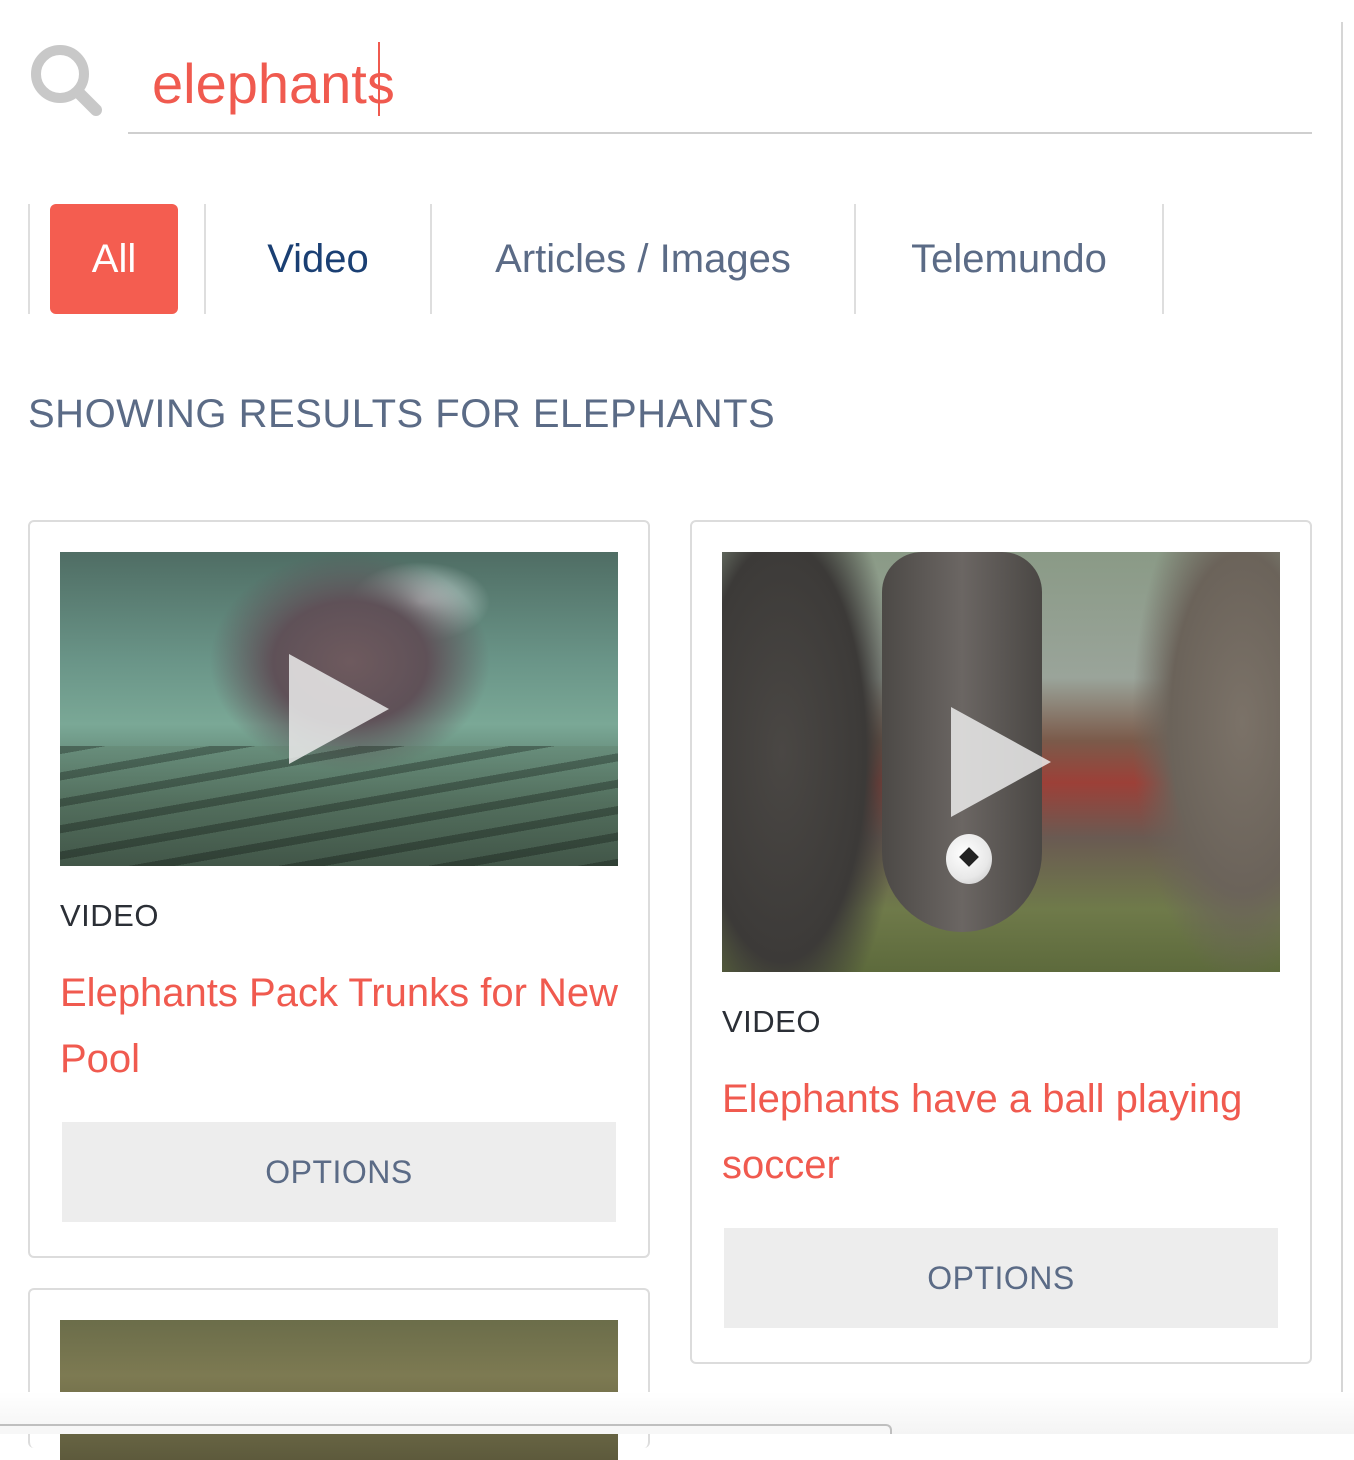 Image resolution: width=1354 pixels, height=1460 pixels. I want to click on tab-all: All, so click(114, 259).